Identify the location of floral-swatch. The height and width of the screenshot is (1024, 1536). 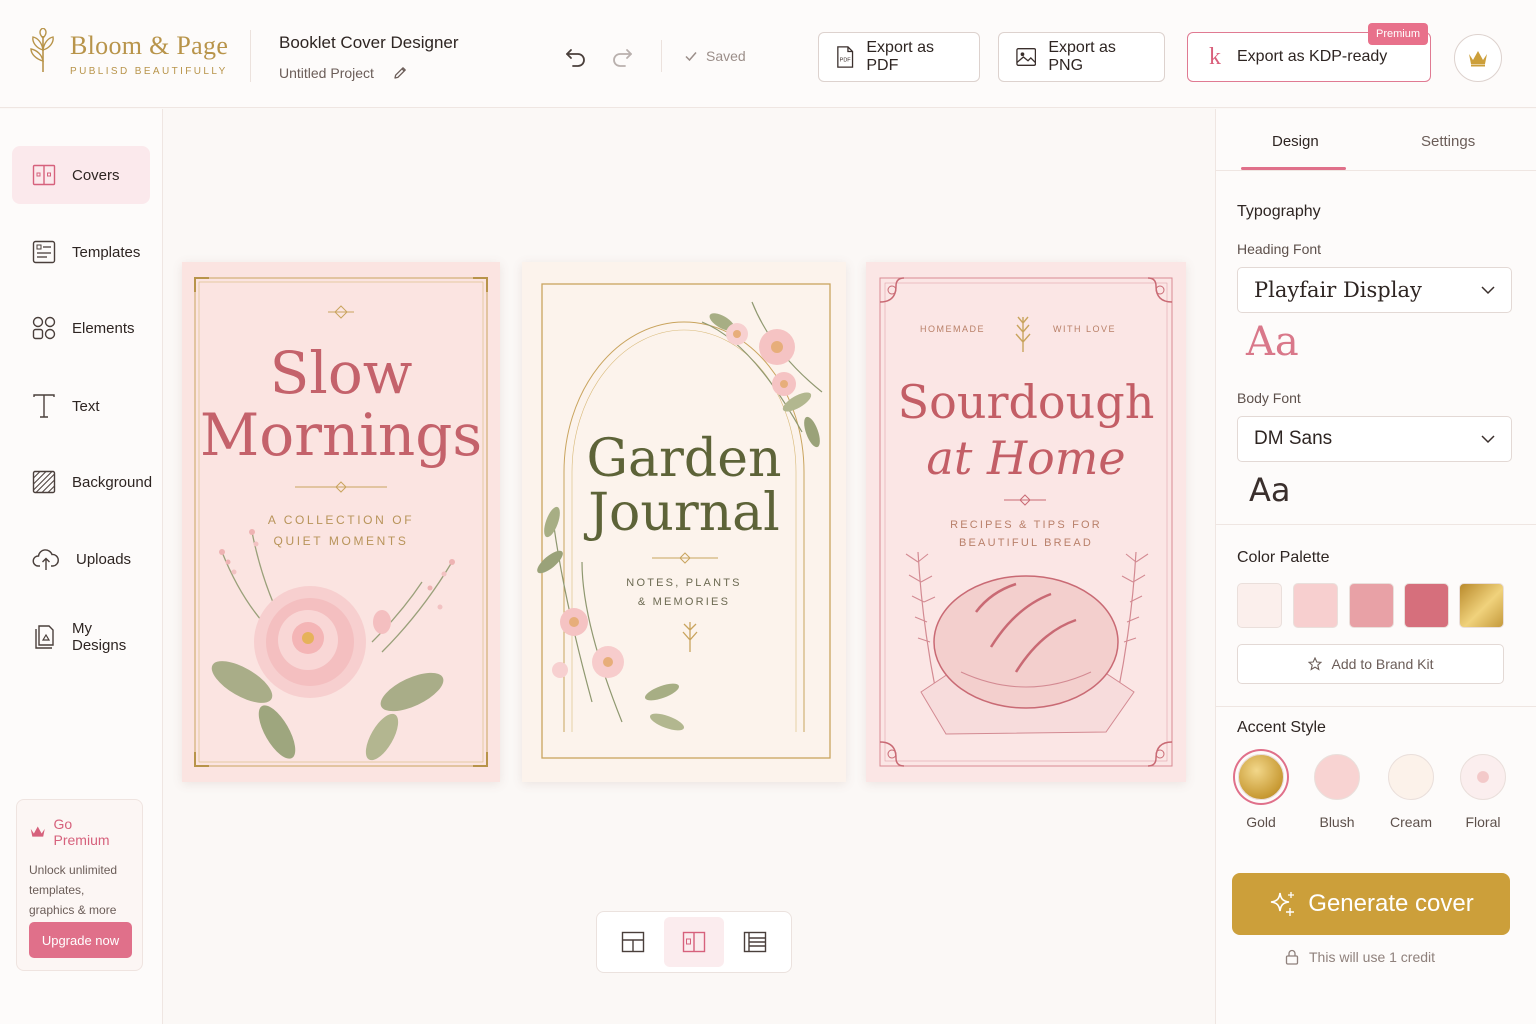
(1483, 777).